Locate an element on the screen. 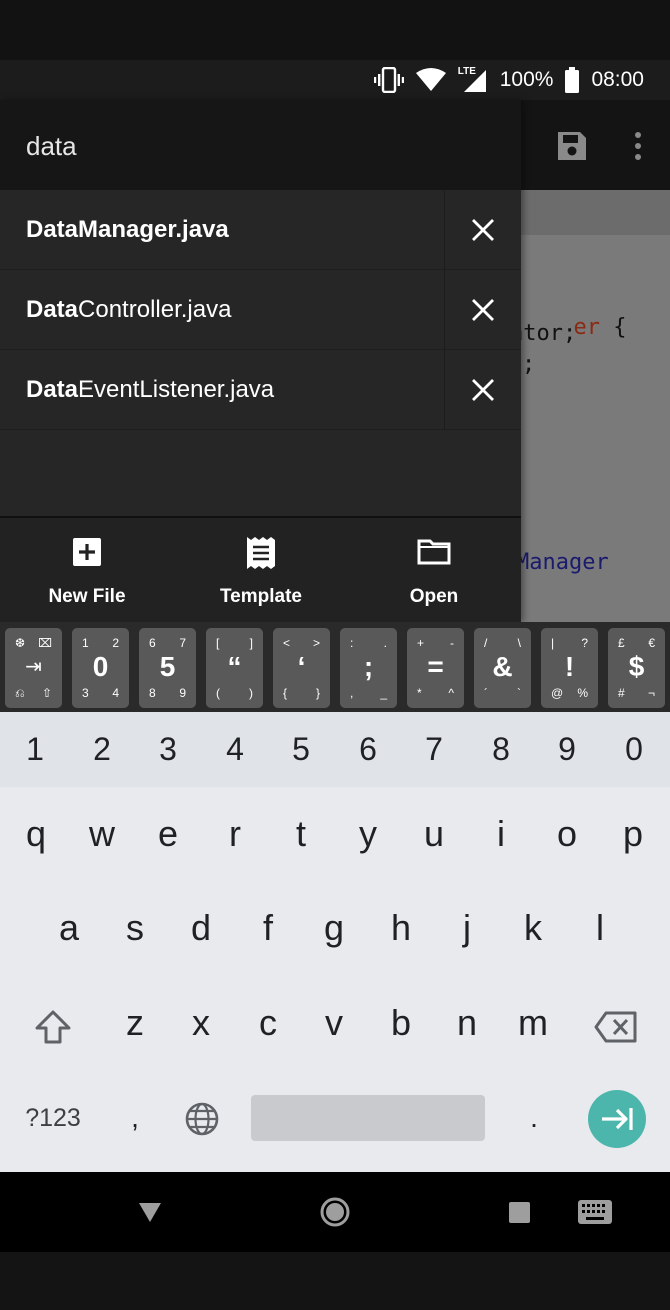  number-key: 3 is located at coordinates (168, 749).